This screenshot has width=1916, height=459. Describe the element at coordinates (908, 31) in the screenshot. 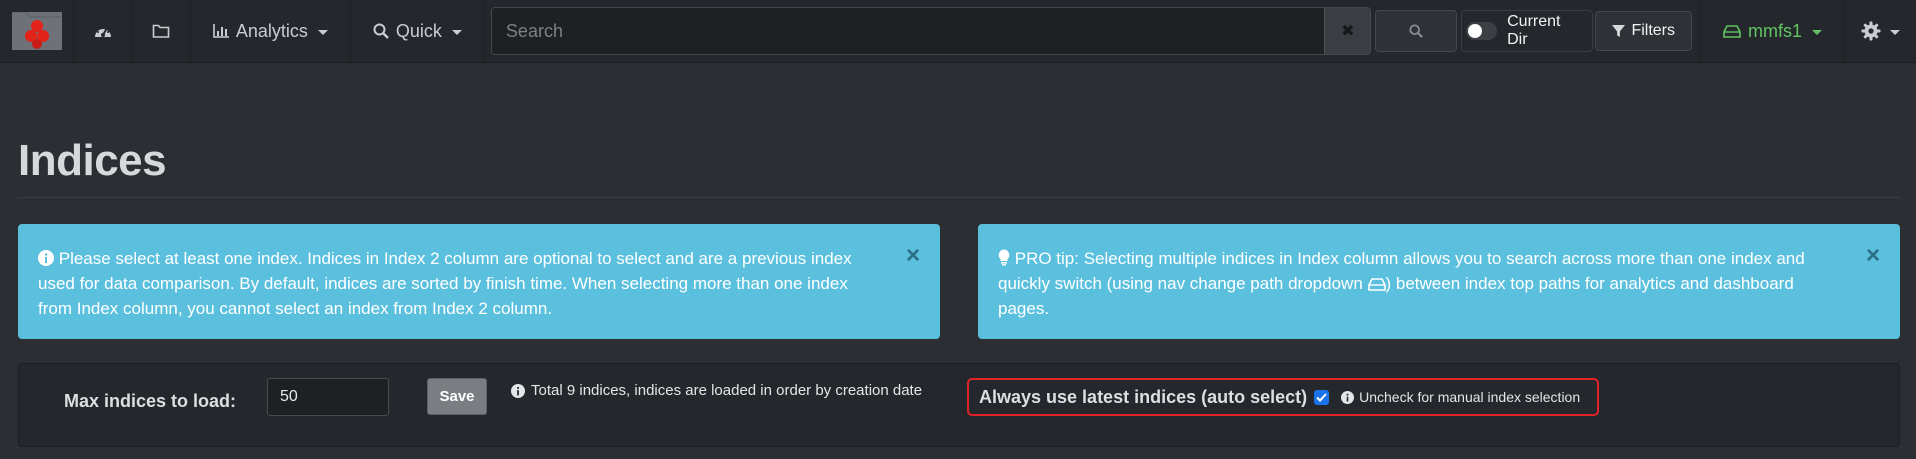

I see `search-input` at that location.